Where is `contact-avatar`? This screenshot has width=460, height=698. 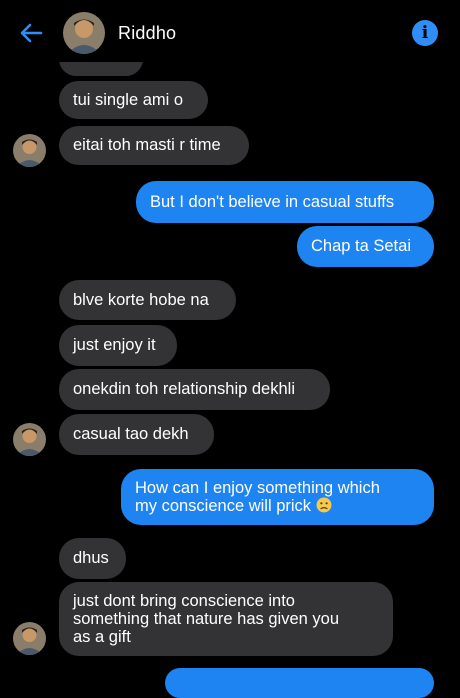 contact-avatar is located at coordinates (84, 33).